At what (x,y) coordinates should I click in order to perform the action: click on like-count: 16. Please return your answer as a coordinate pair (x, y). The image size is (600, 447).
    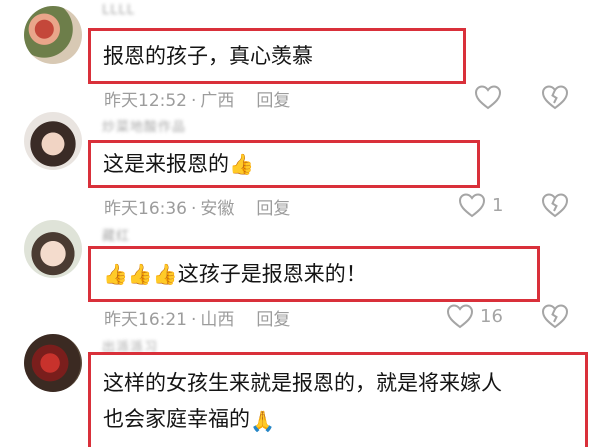
    Looking at the image, I should click on (491, 316).